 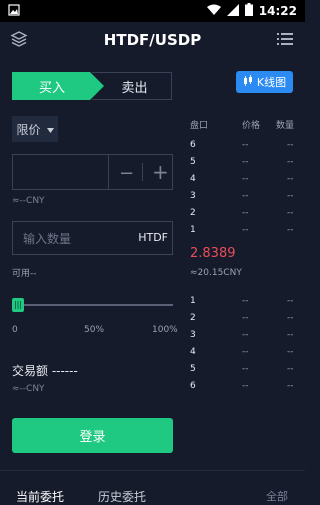 What do you see at coordinates (285, 126) in the screenshot?
I see `header-qty: 数量` at bounding box center [285, 126].